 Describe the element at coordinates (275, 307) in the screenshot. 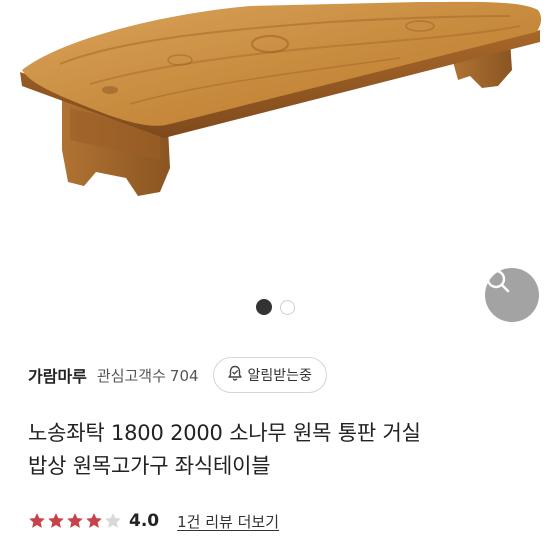

I see `gallery-pagination` at that location.